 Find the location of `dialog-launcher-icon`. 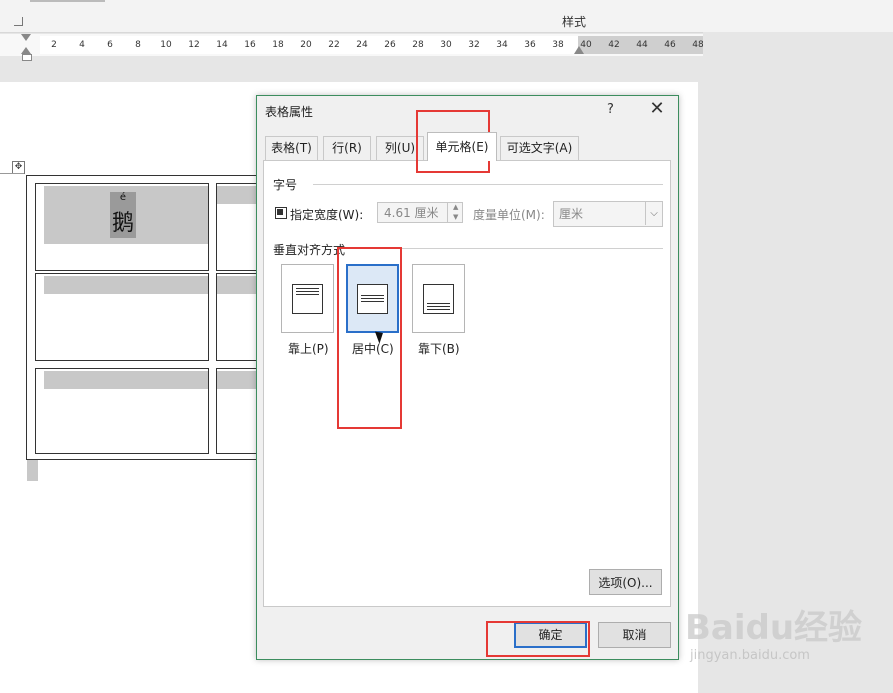

dialog-launcher-icon is located at coordinates (18, 21).